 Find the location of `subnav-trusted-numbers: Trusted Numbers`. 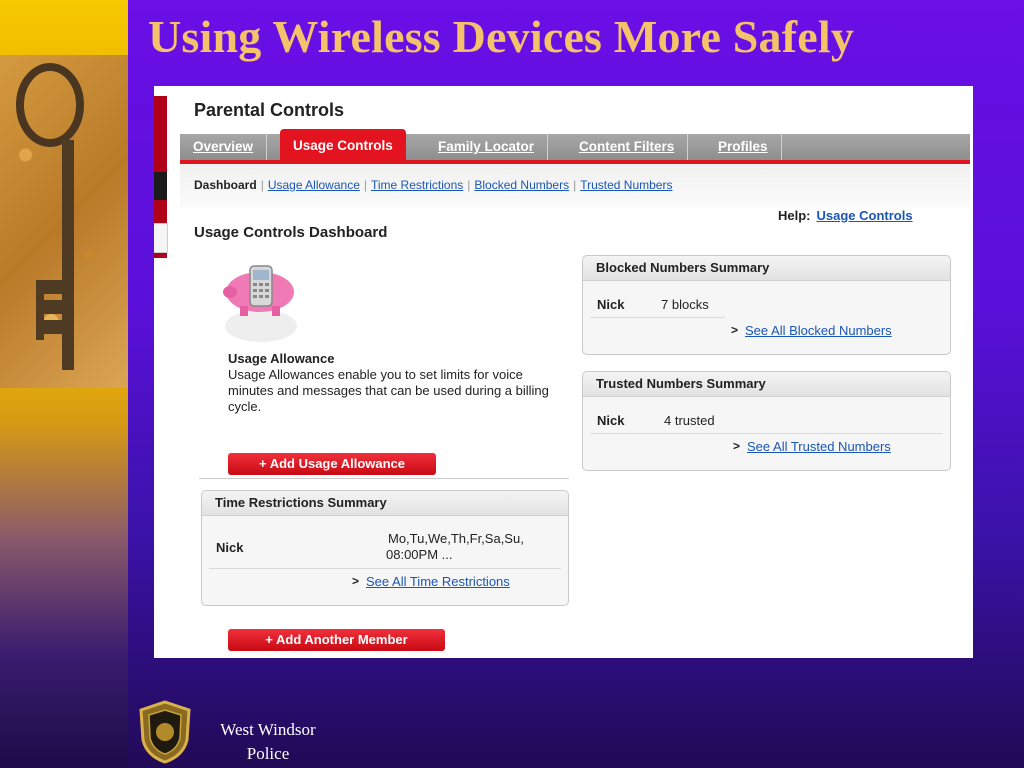

subnav-trusted-numbers: Trusted Numbers is located at coordinates (626, 185).